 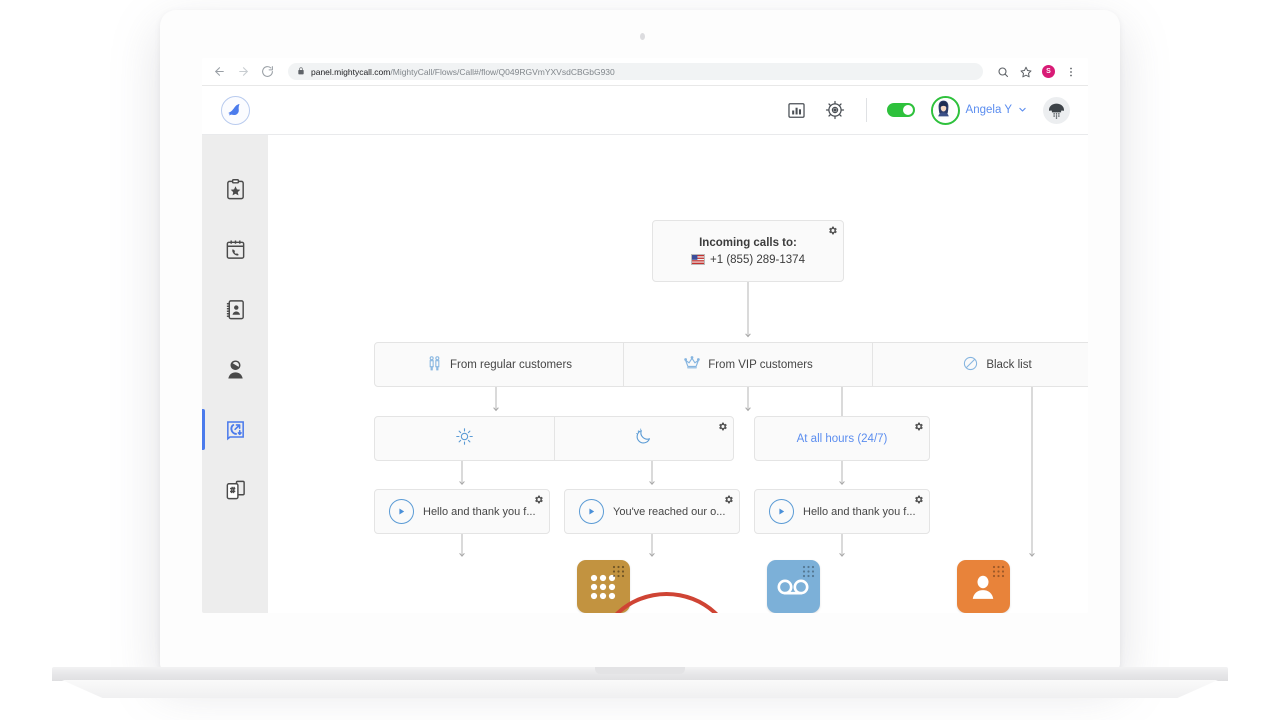 What do you see at coordinates (698, 259) in the screenshot?
I see `us-flag-icon` at bounding box center [698, 259].